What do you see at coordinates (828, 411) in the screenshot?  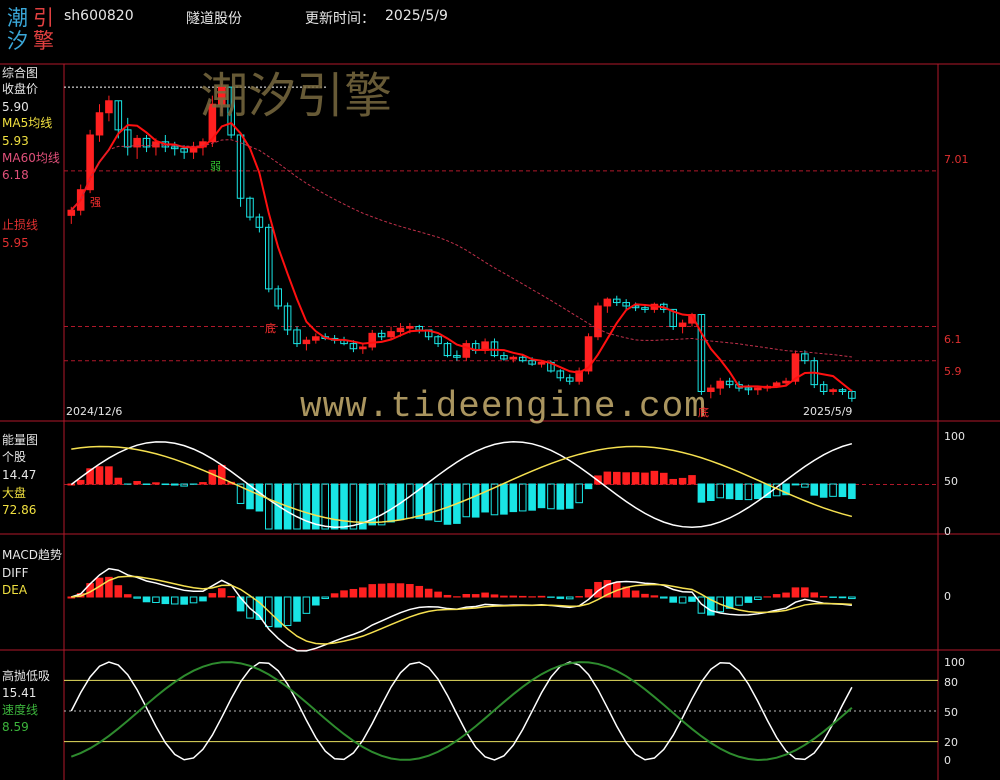 I see `date-end: 2025/5/9` at bounding box center [828, 411].